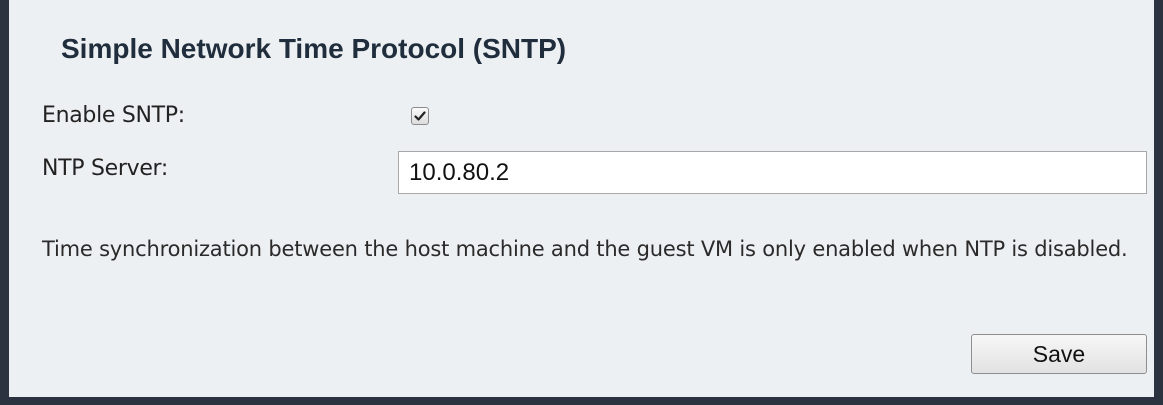  I want to click on ntp-server-input, so click(772, 172).